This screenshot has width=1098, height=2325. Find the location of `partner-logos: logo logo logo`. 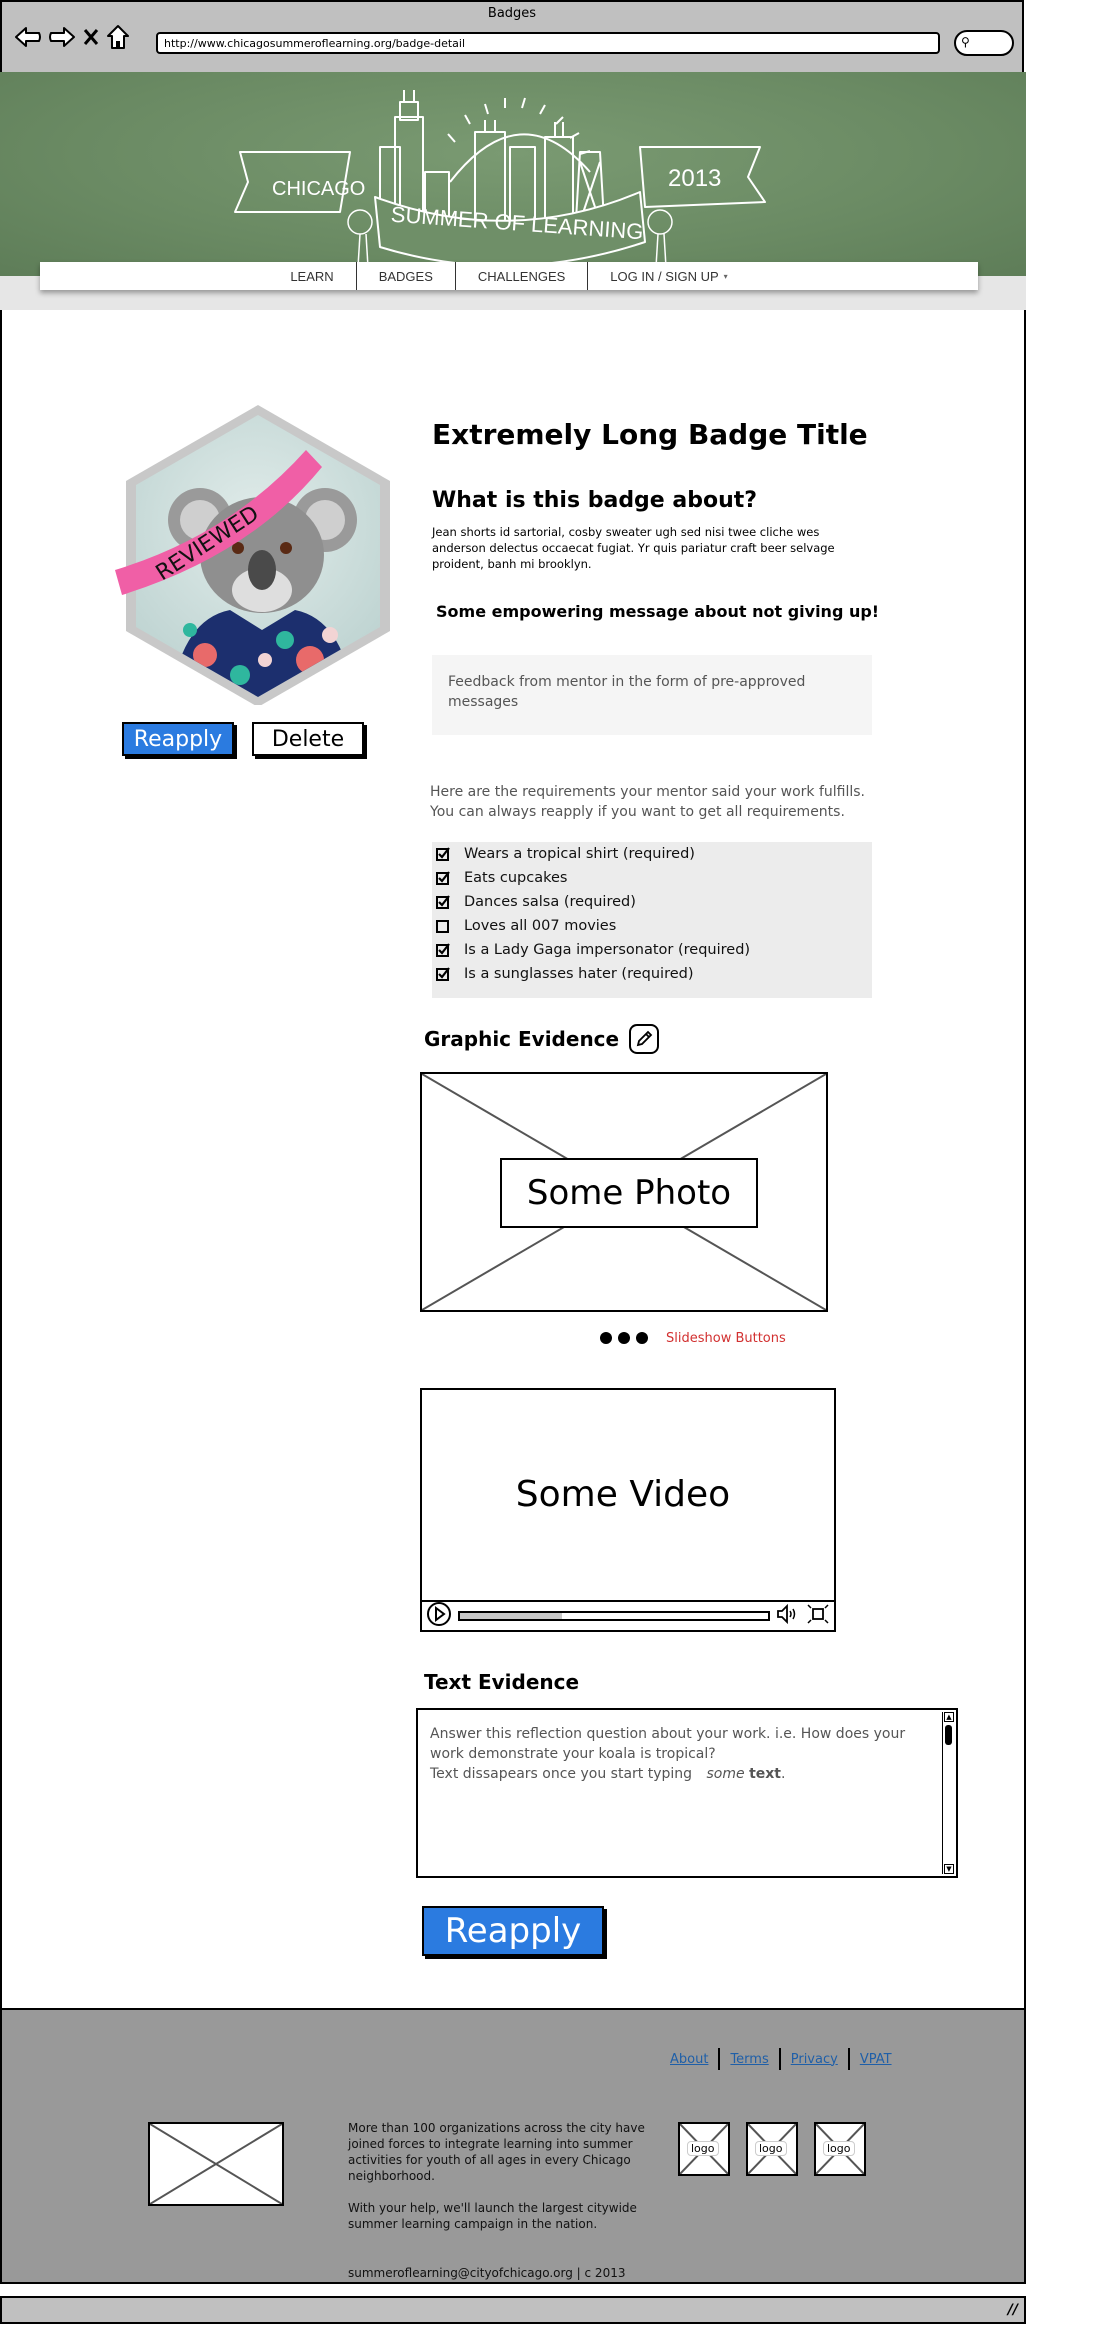

partner-logos: logo logo logo is located at coordinates (772, 2149).